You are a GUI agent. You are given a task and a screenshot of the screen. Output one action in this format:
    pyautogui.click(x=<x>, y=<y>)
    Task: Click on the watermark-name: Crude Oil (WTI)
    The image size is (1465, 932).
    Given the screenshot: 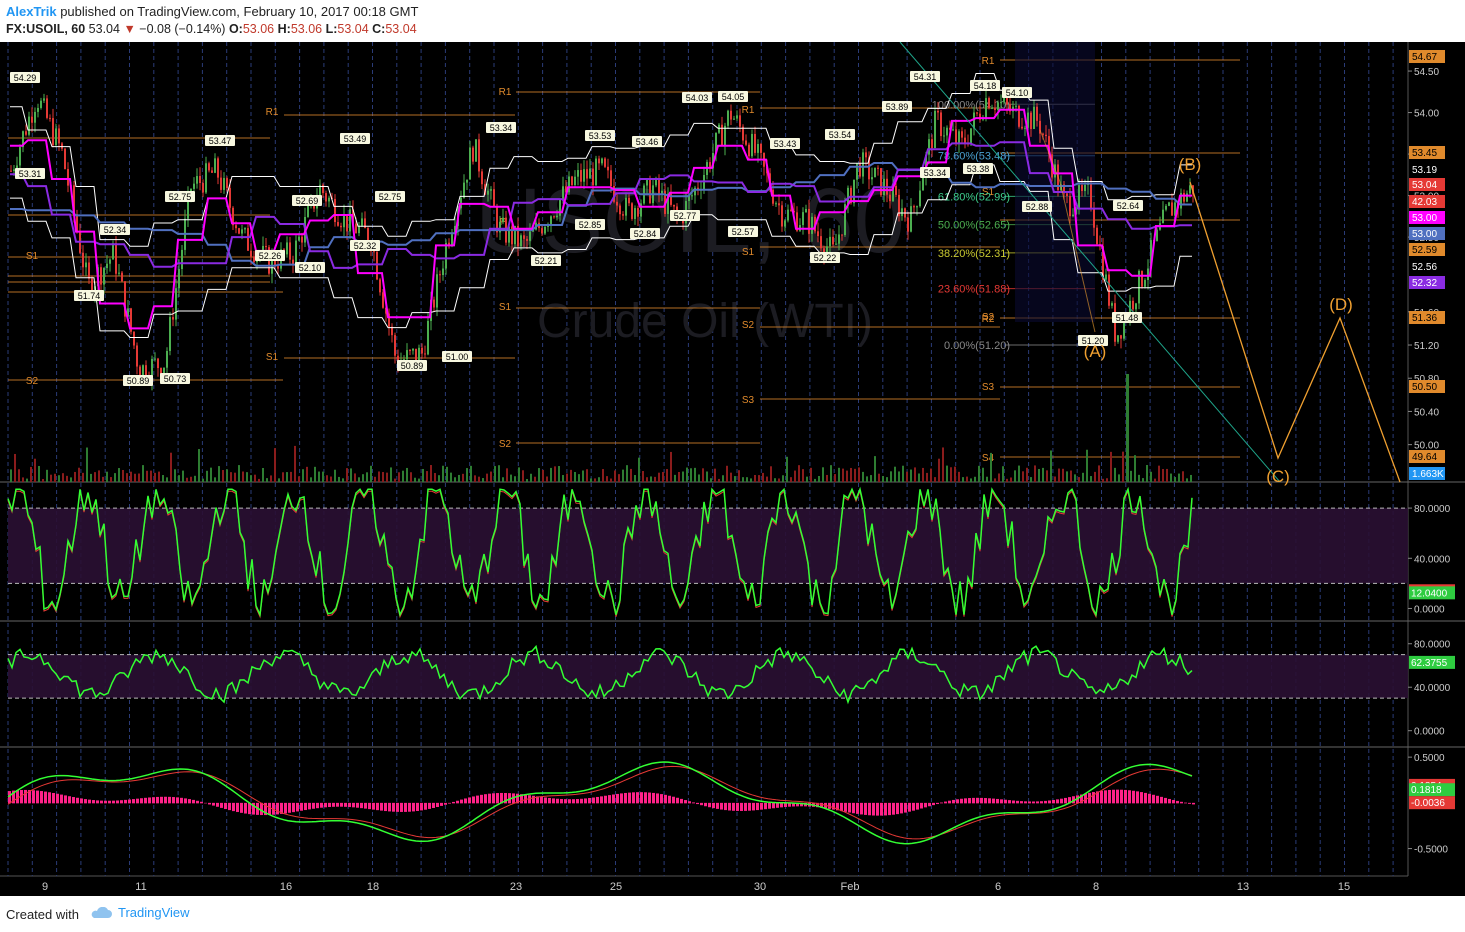 What is the action you would take?
    pyautogui.click(x=705, y=321)
    